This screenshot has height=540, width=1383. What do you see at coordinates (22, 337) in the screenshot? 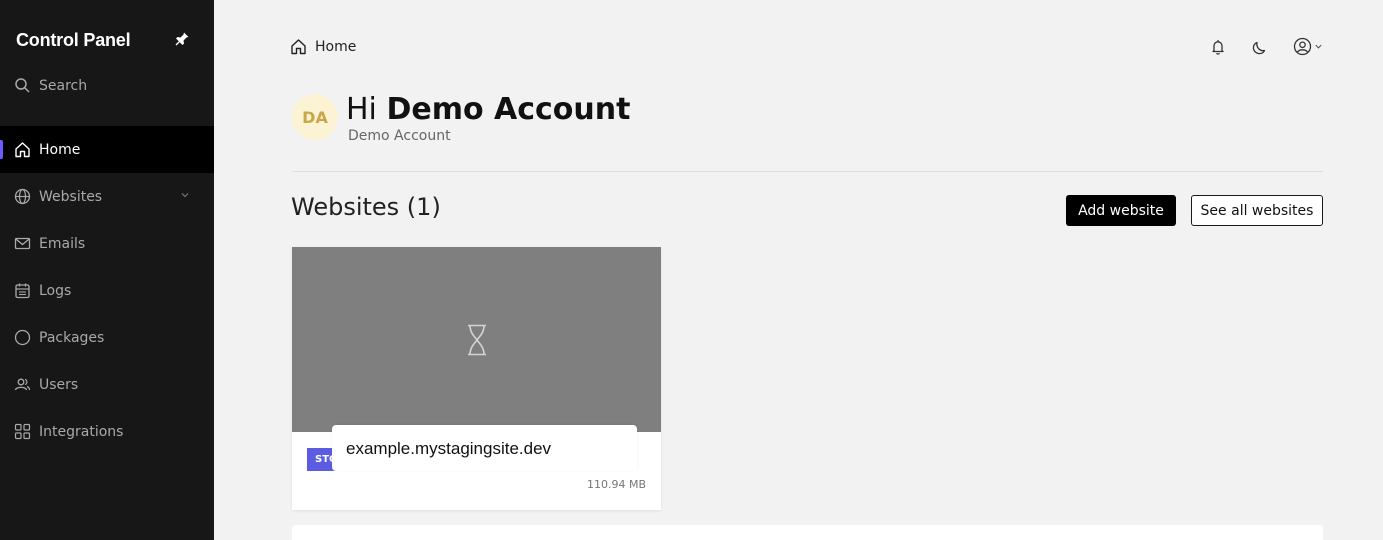
I see `circle-icon` at bounding box center [22, 337].